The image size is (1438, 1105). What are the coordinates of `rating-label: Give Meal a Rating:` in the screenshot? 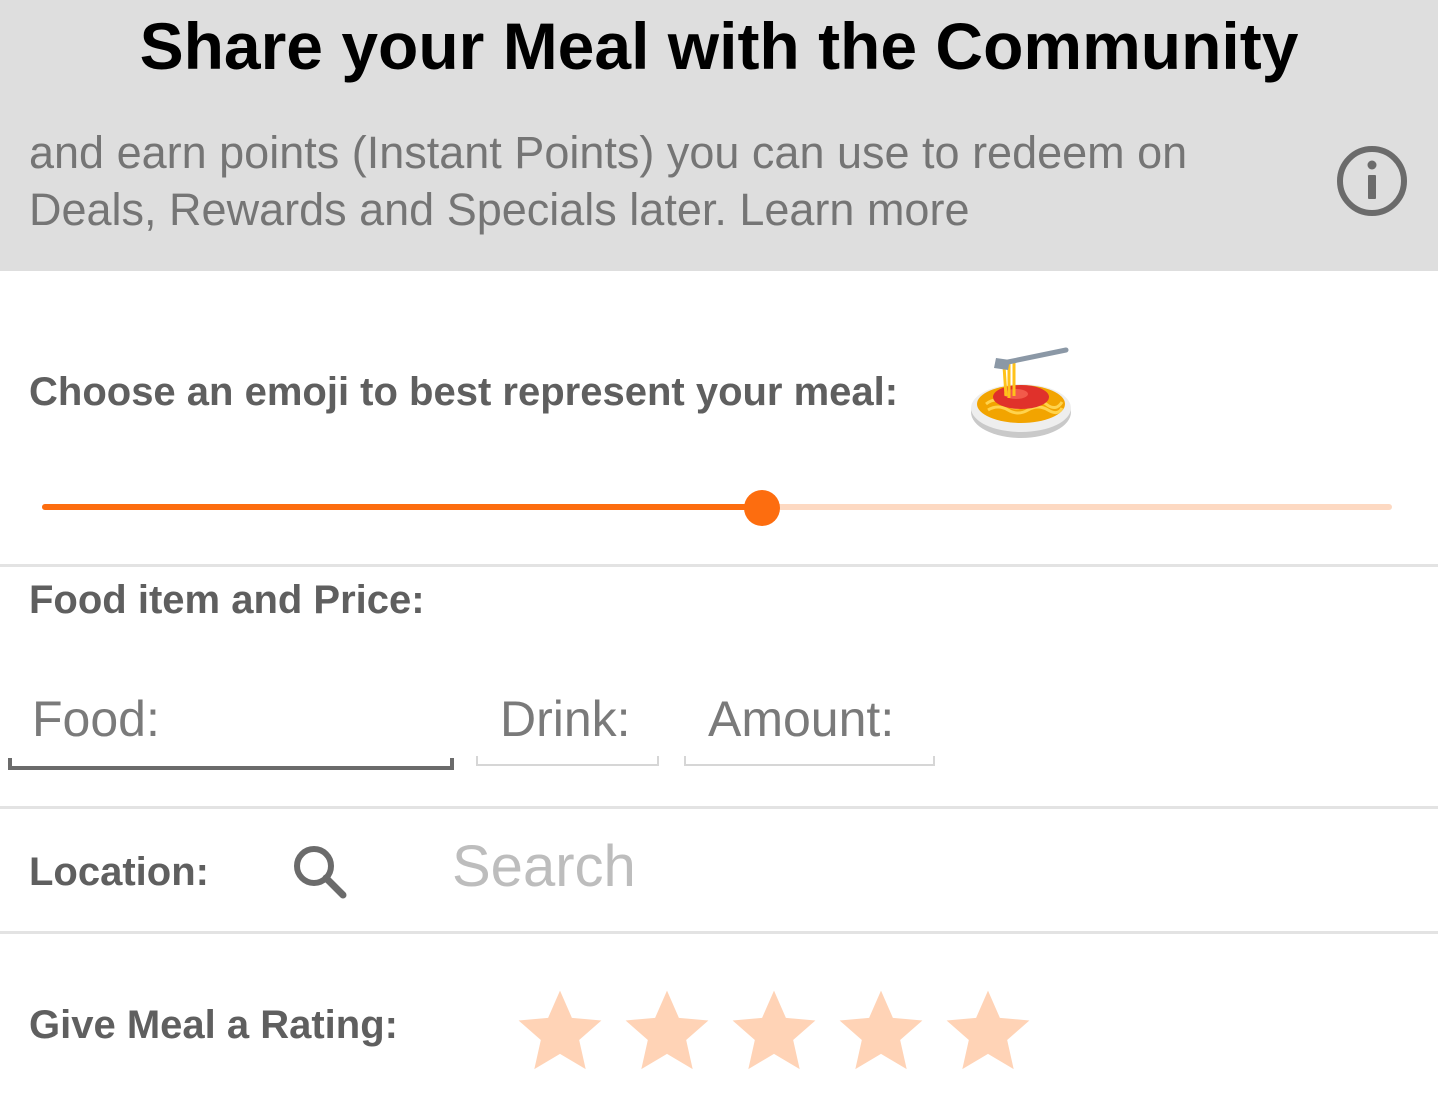 It's located at (213, 1025).